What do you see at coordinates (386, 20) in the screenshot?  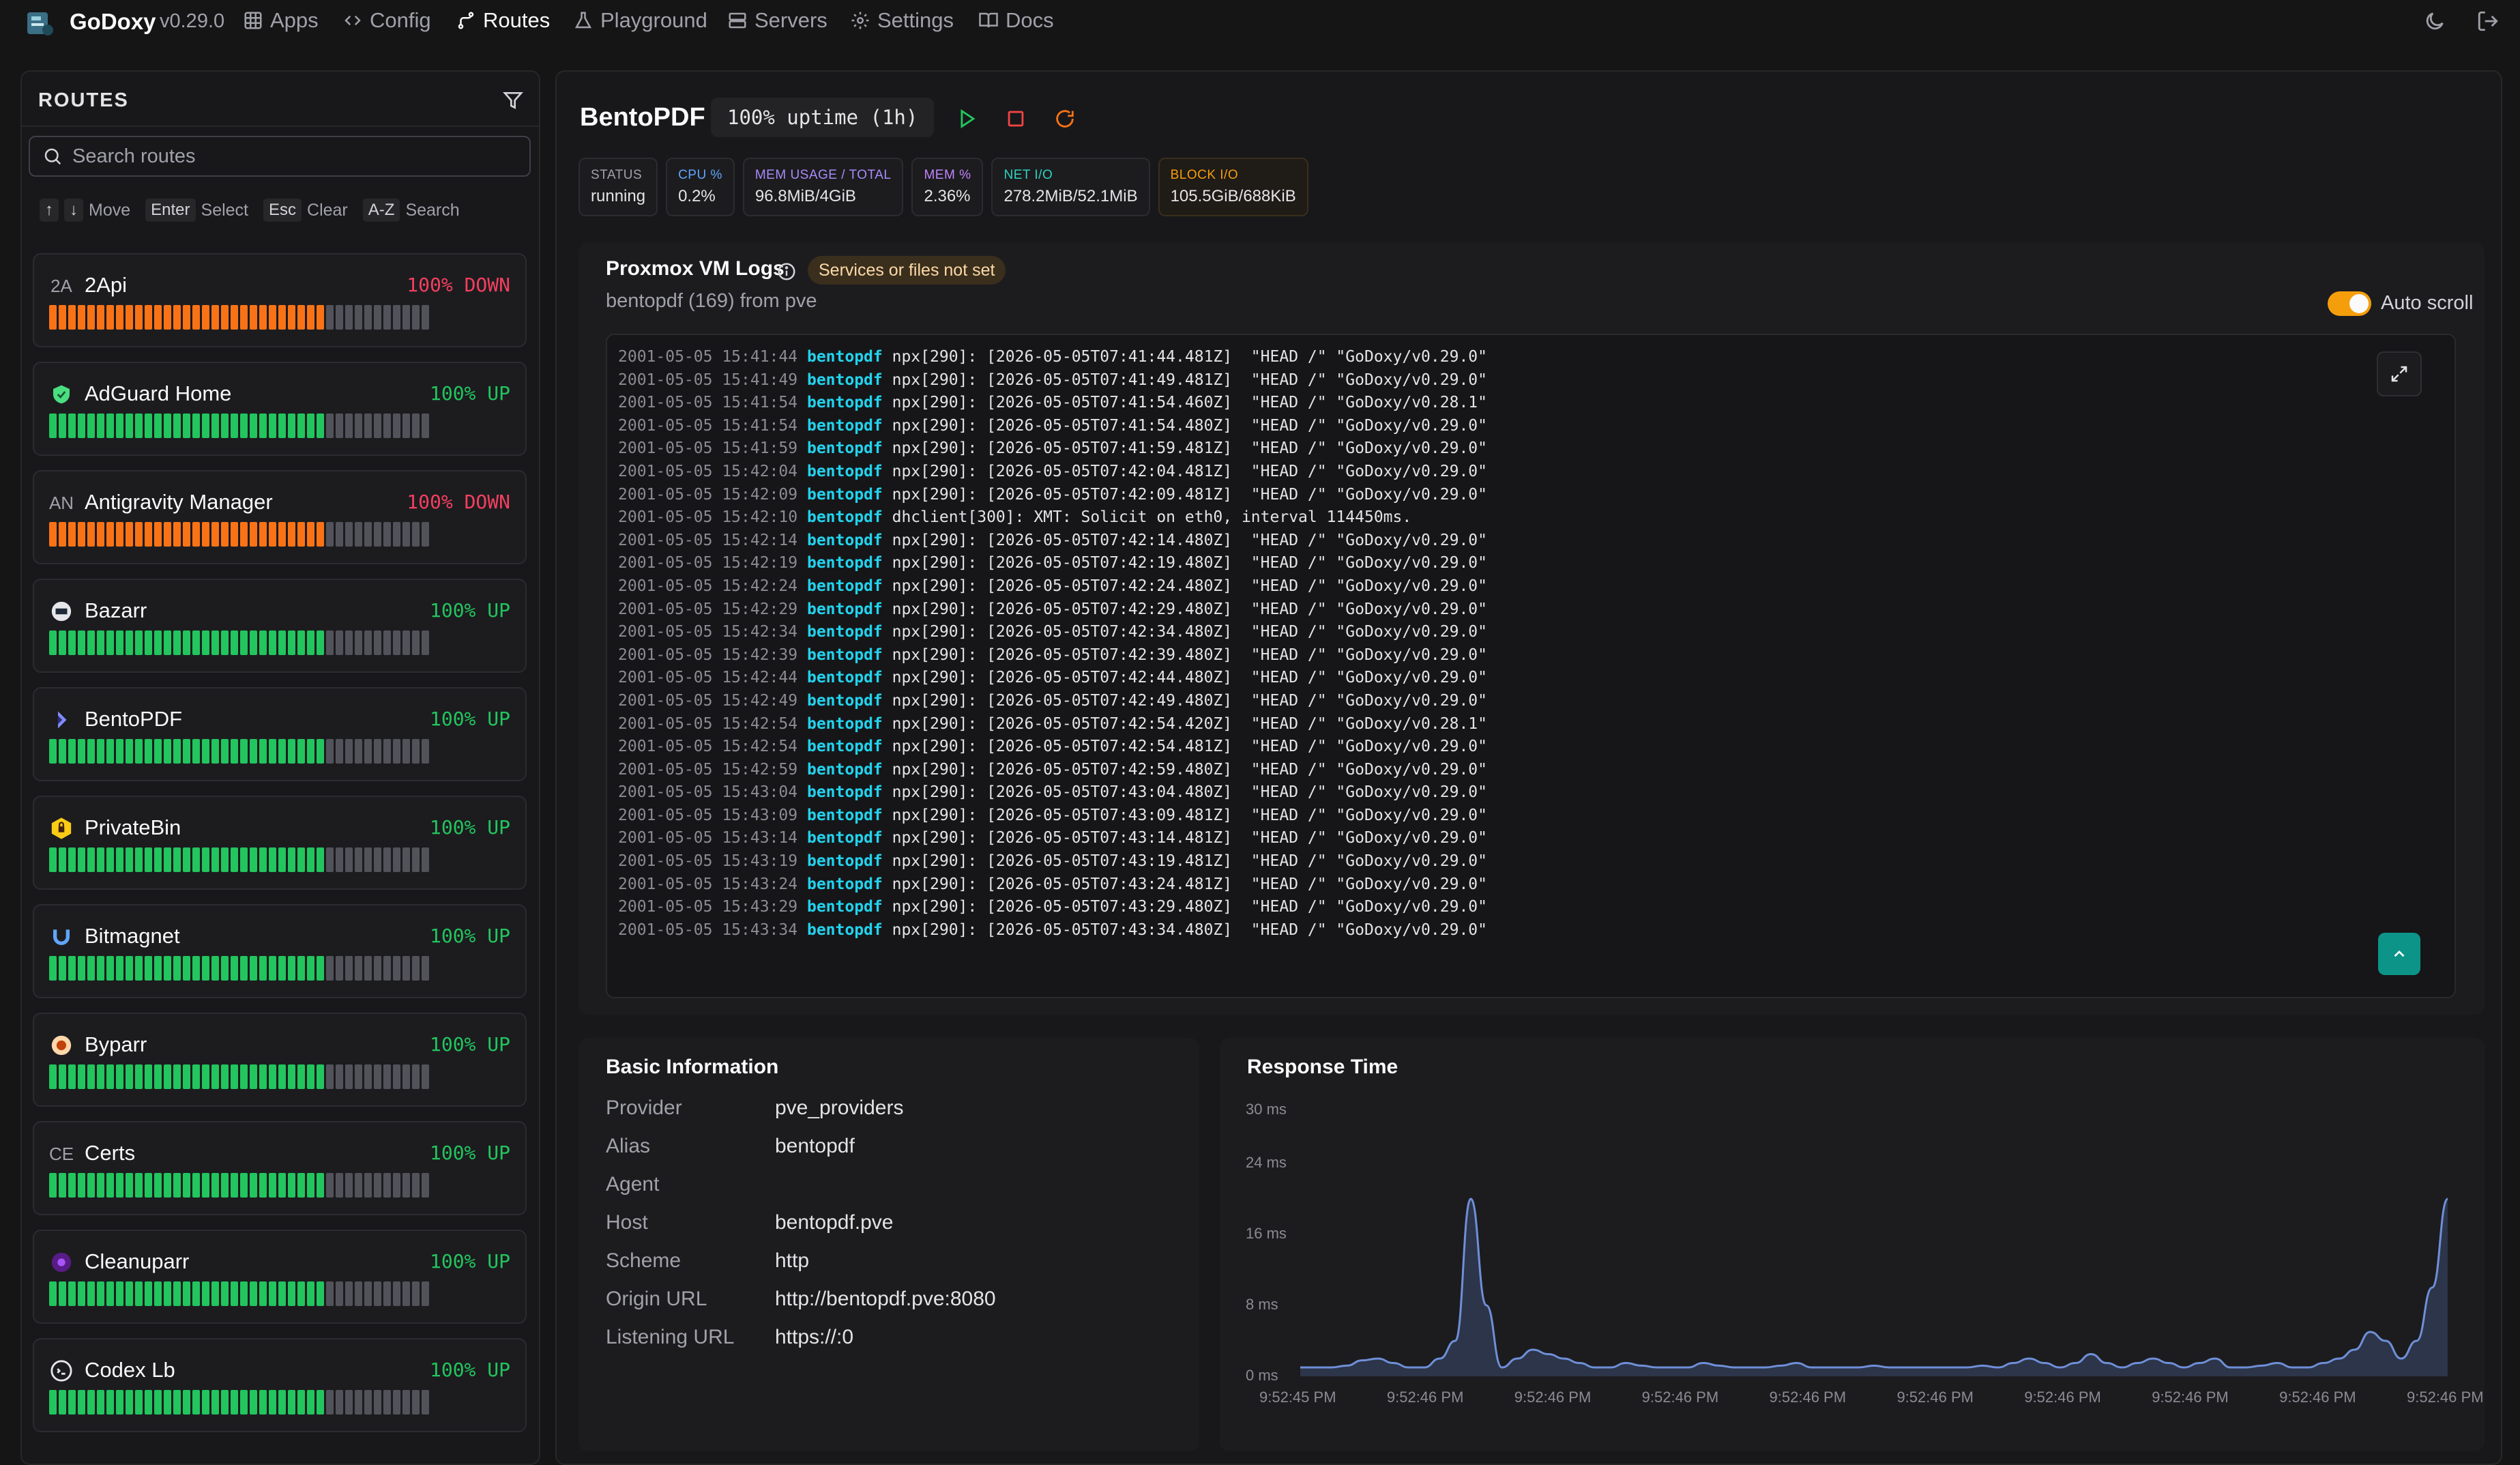 I see `nav-config: Config` at bounding box center [386, 20].